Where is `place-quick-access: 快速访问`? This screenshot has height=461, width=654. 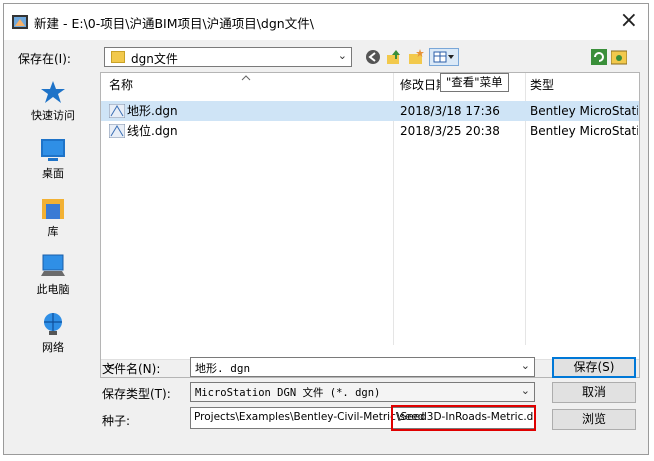 place-quick-access: 快速访问 is located at coordinates (53, 101).